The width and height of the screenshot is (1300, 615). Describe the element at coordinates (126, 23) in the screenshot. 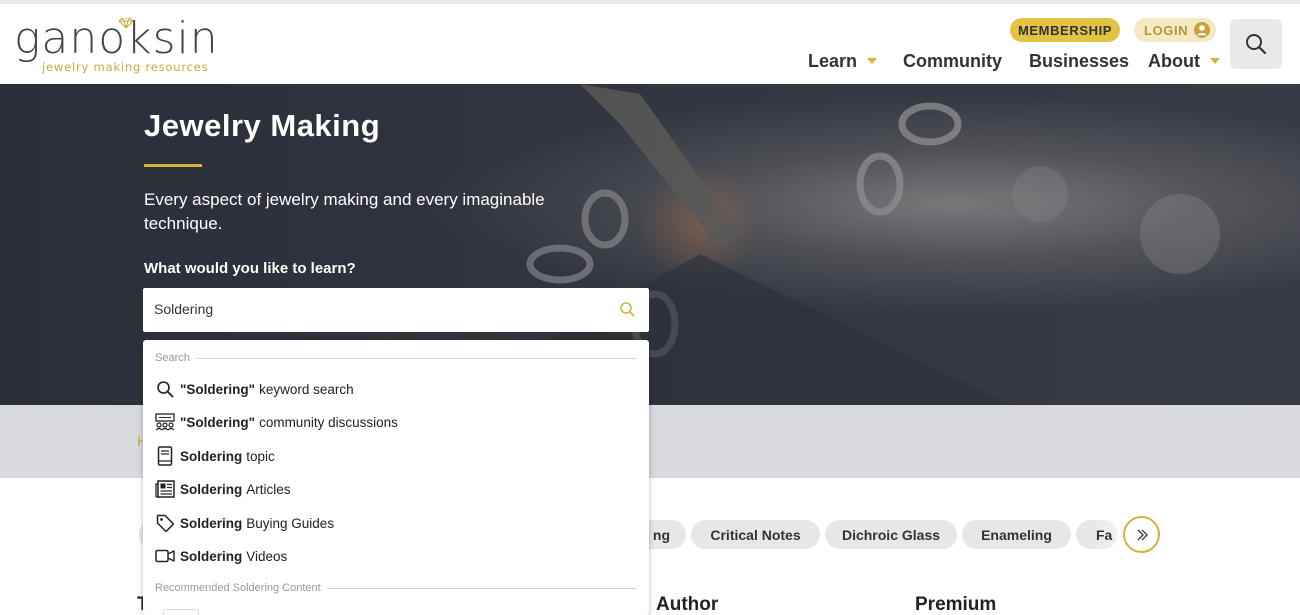

I see `diamond-icon` at that location.